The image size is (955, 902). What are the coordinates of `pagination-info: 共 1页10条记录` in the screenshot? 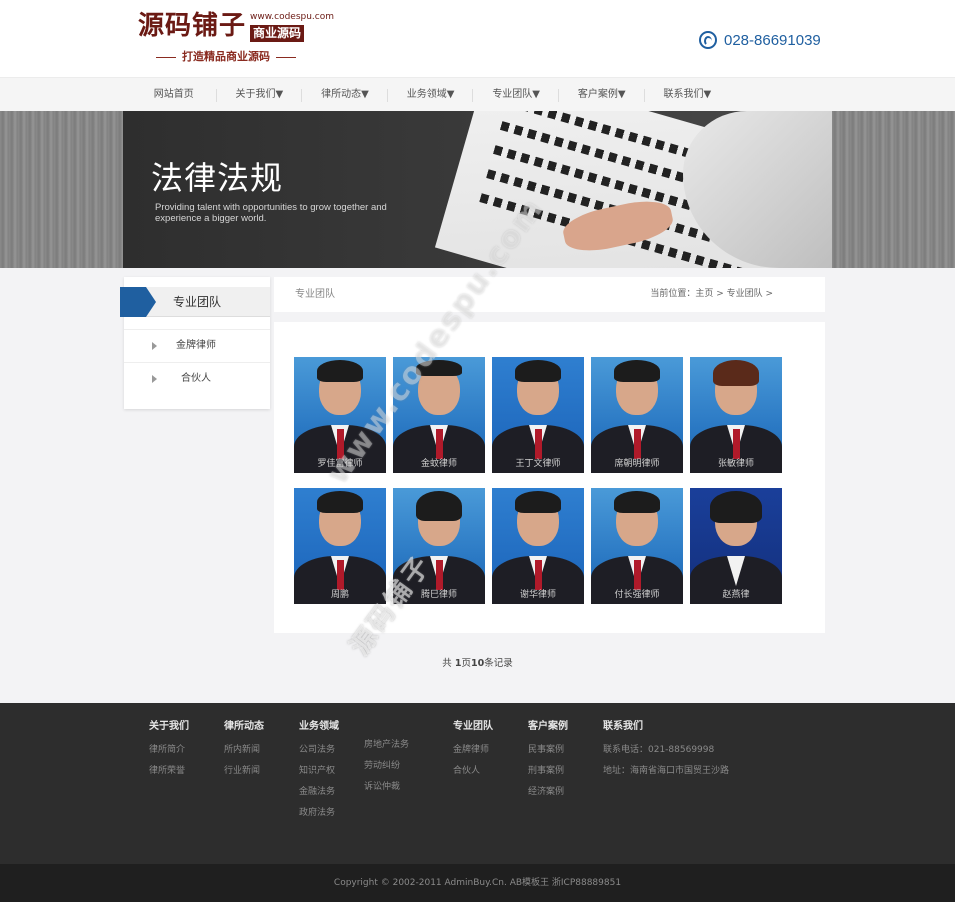 It's located at (477, 662).